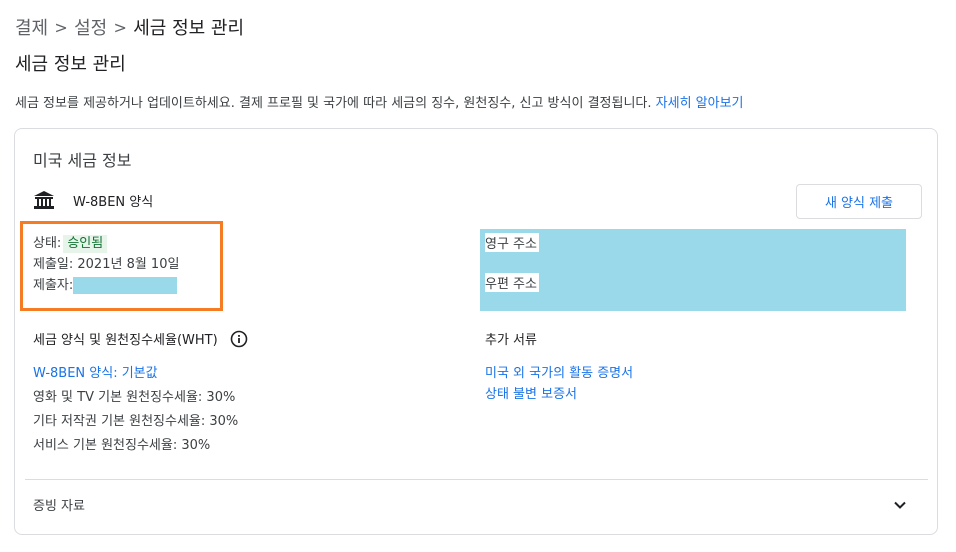  I want to click on wht-form-default-link: W-8BEN 양식: 기본값, so click(135, 377).